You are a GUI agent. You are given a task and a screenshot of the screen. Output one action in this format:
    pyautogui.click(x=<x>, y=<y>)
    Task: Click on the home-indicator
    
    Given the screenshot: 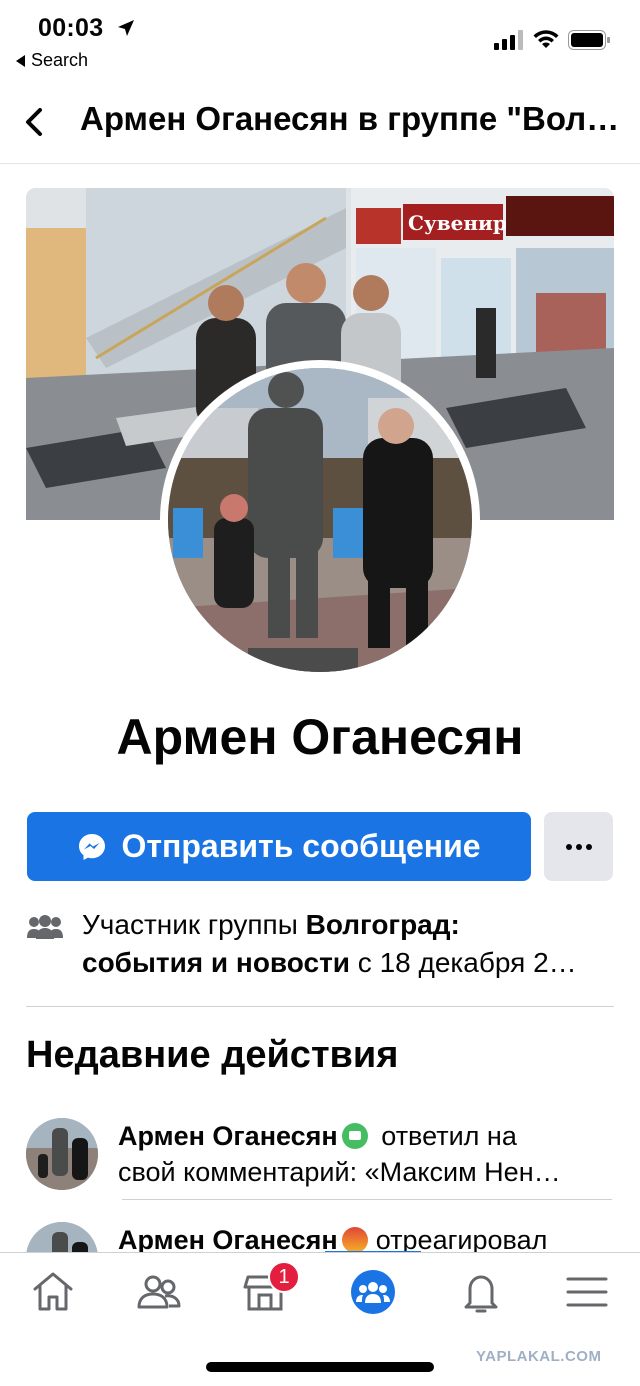 What is the action you would take?
    pyautogui.click(x=320, y=1367)
    